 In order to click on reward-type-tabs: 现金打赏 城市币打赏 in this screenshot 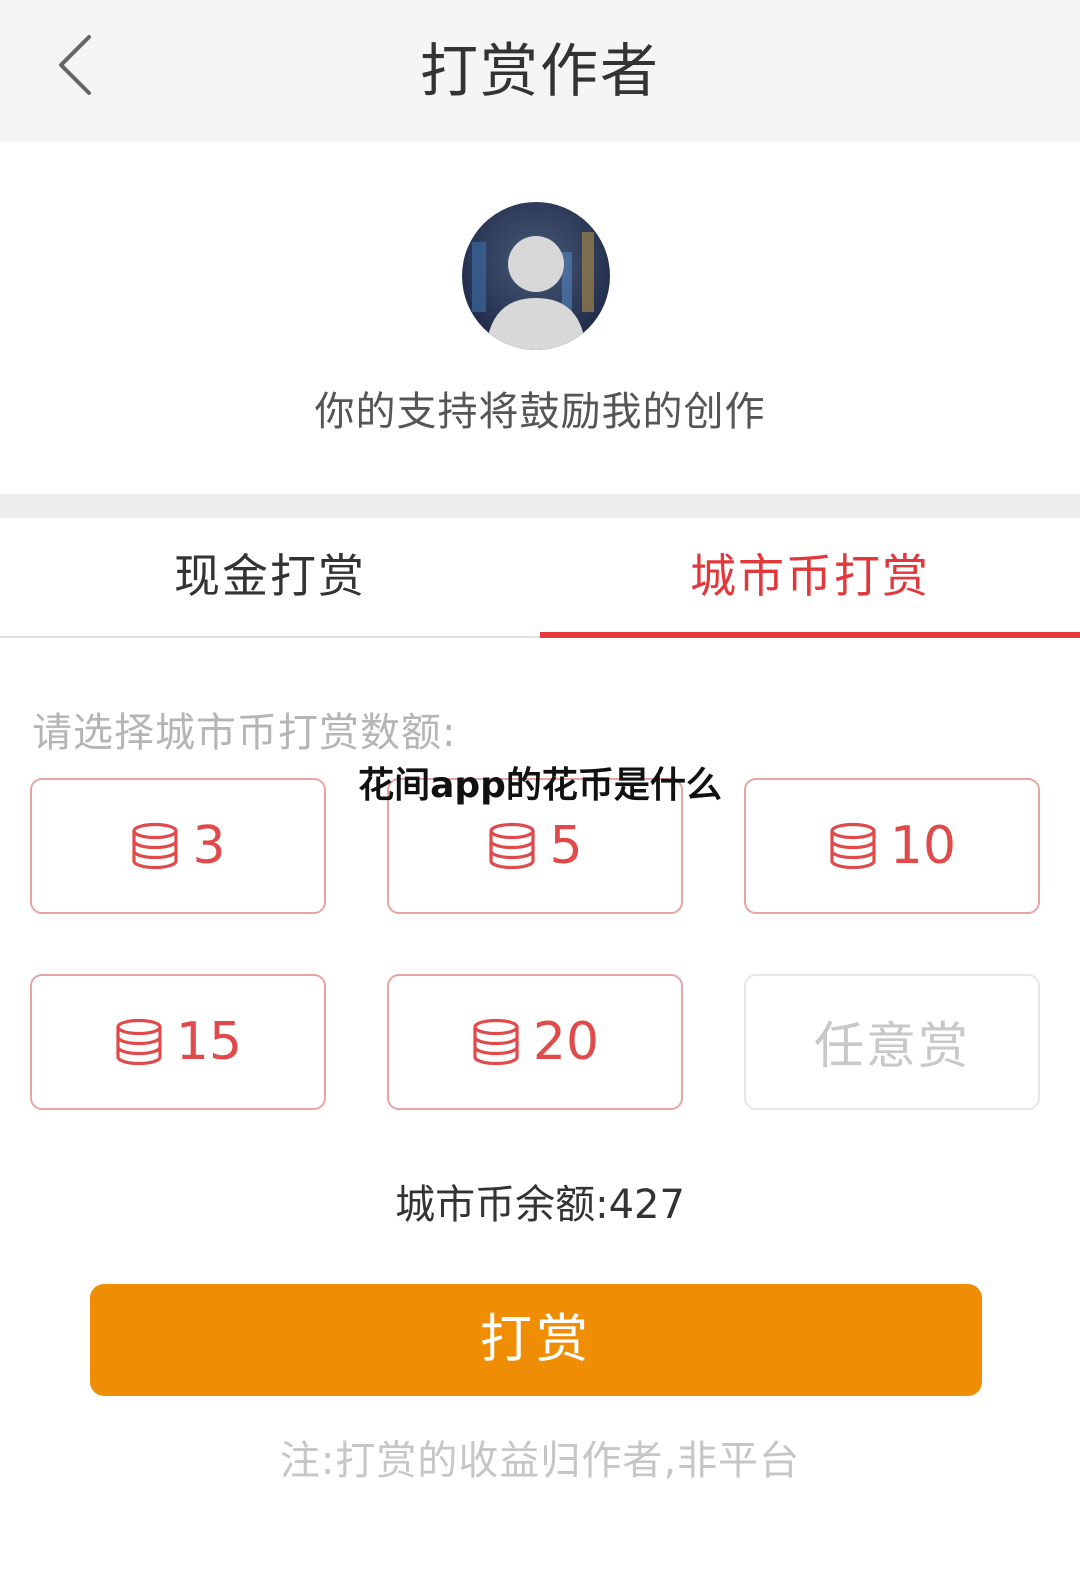, I will do `click(540, 578)`.